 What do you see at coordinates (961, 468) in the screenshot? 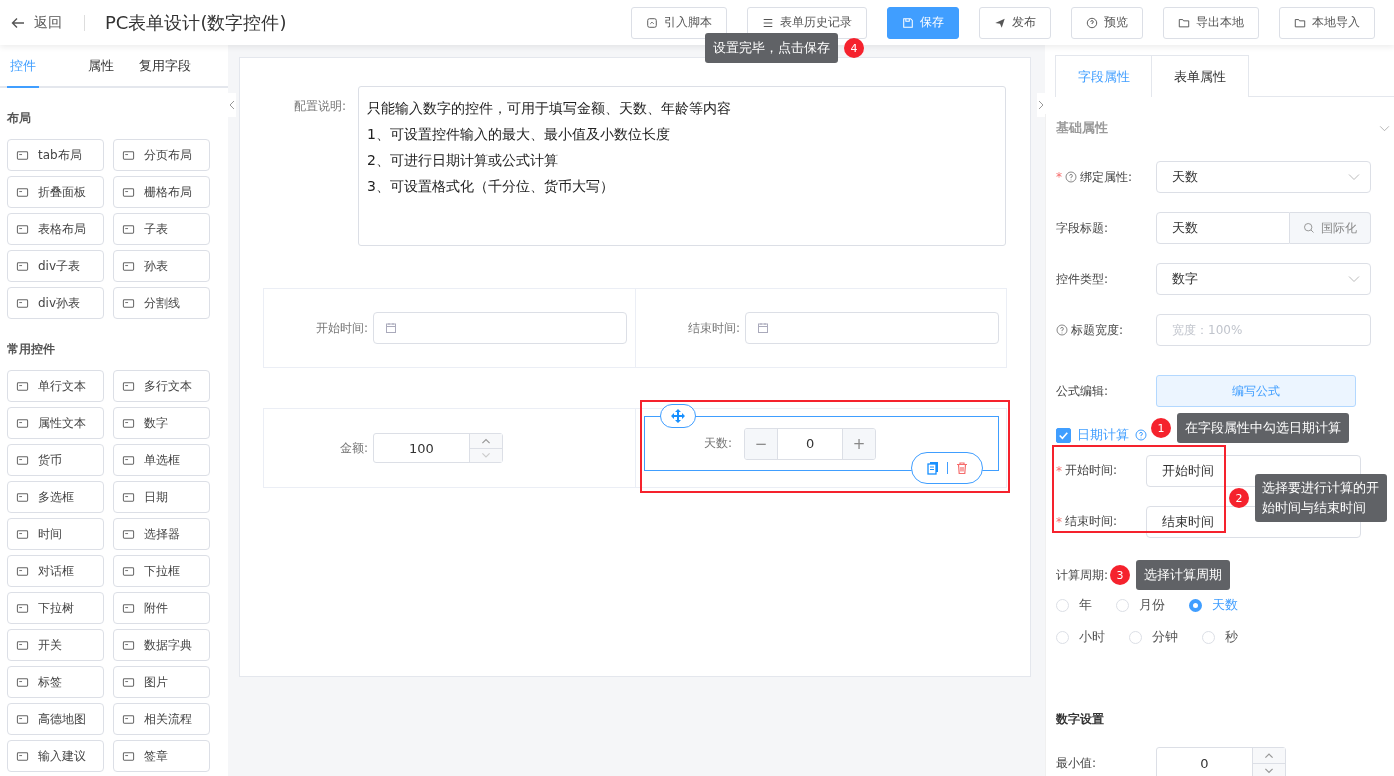
I see `delete-icon` at bounding box center [961, 468].